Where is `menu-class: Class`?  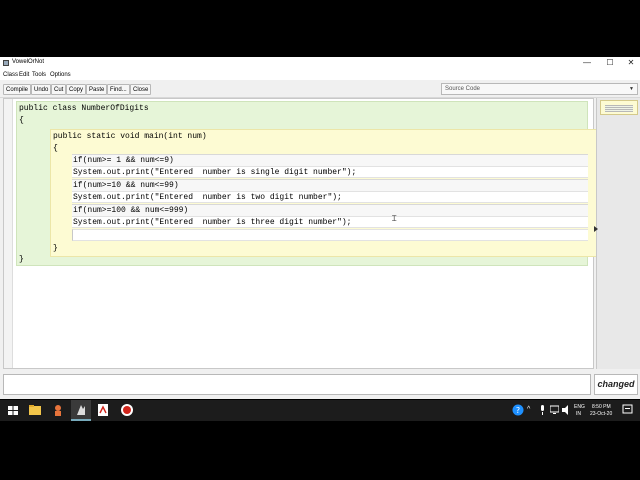
menu-class: Class is located at coordinates (10, 75).